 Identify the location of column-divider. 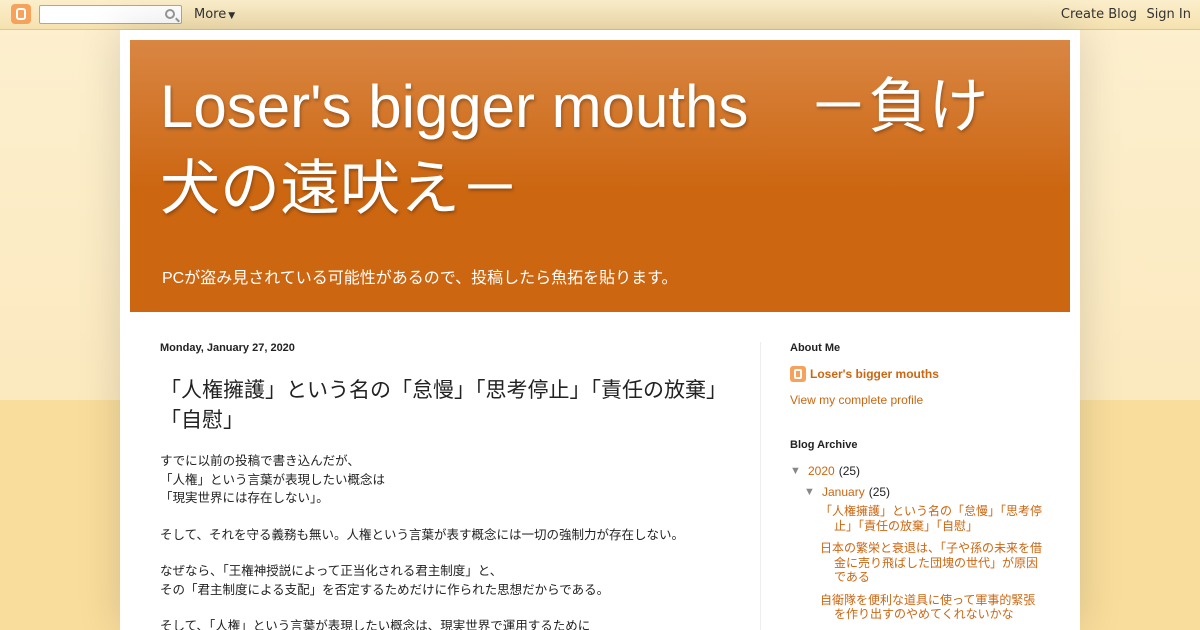
(760, 486).